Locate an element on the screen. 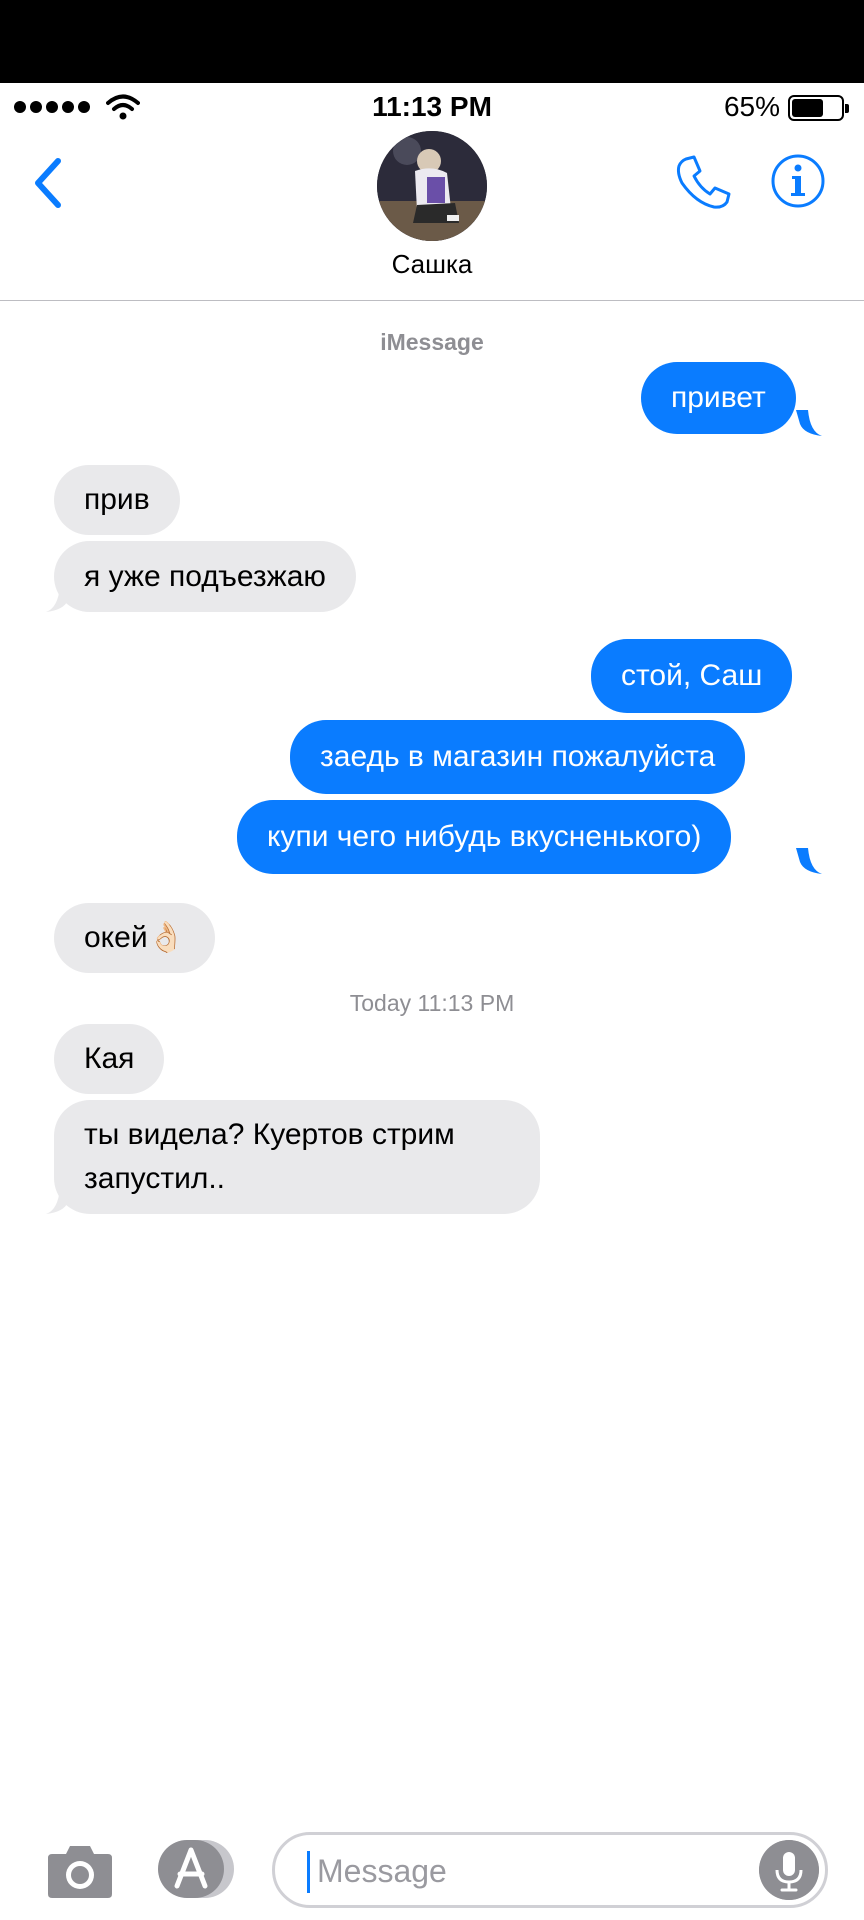 This screenshot has height=1920, width=864. message-line: ты видела? Куертов стрим is located at coordinates (269, 1134).